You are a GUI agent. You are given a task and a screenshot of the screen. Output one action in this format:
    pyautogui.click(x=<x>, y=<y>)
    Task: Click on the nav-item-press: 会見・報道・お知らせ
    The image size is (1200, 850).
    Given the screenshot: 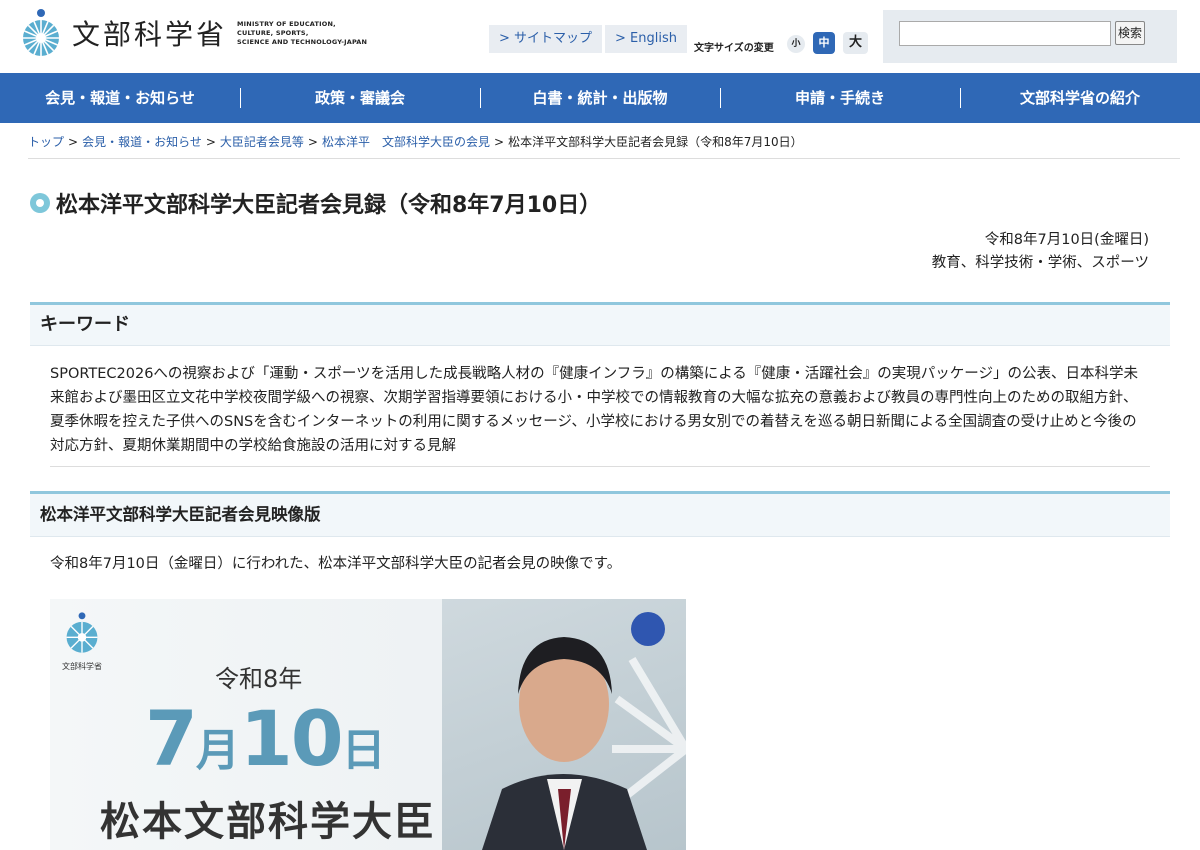 What is the action you would take?
    pyautogui.click(x=120, y=98)
    